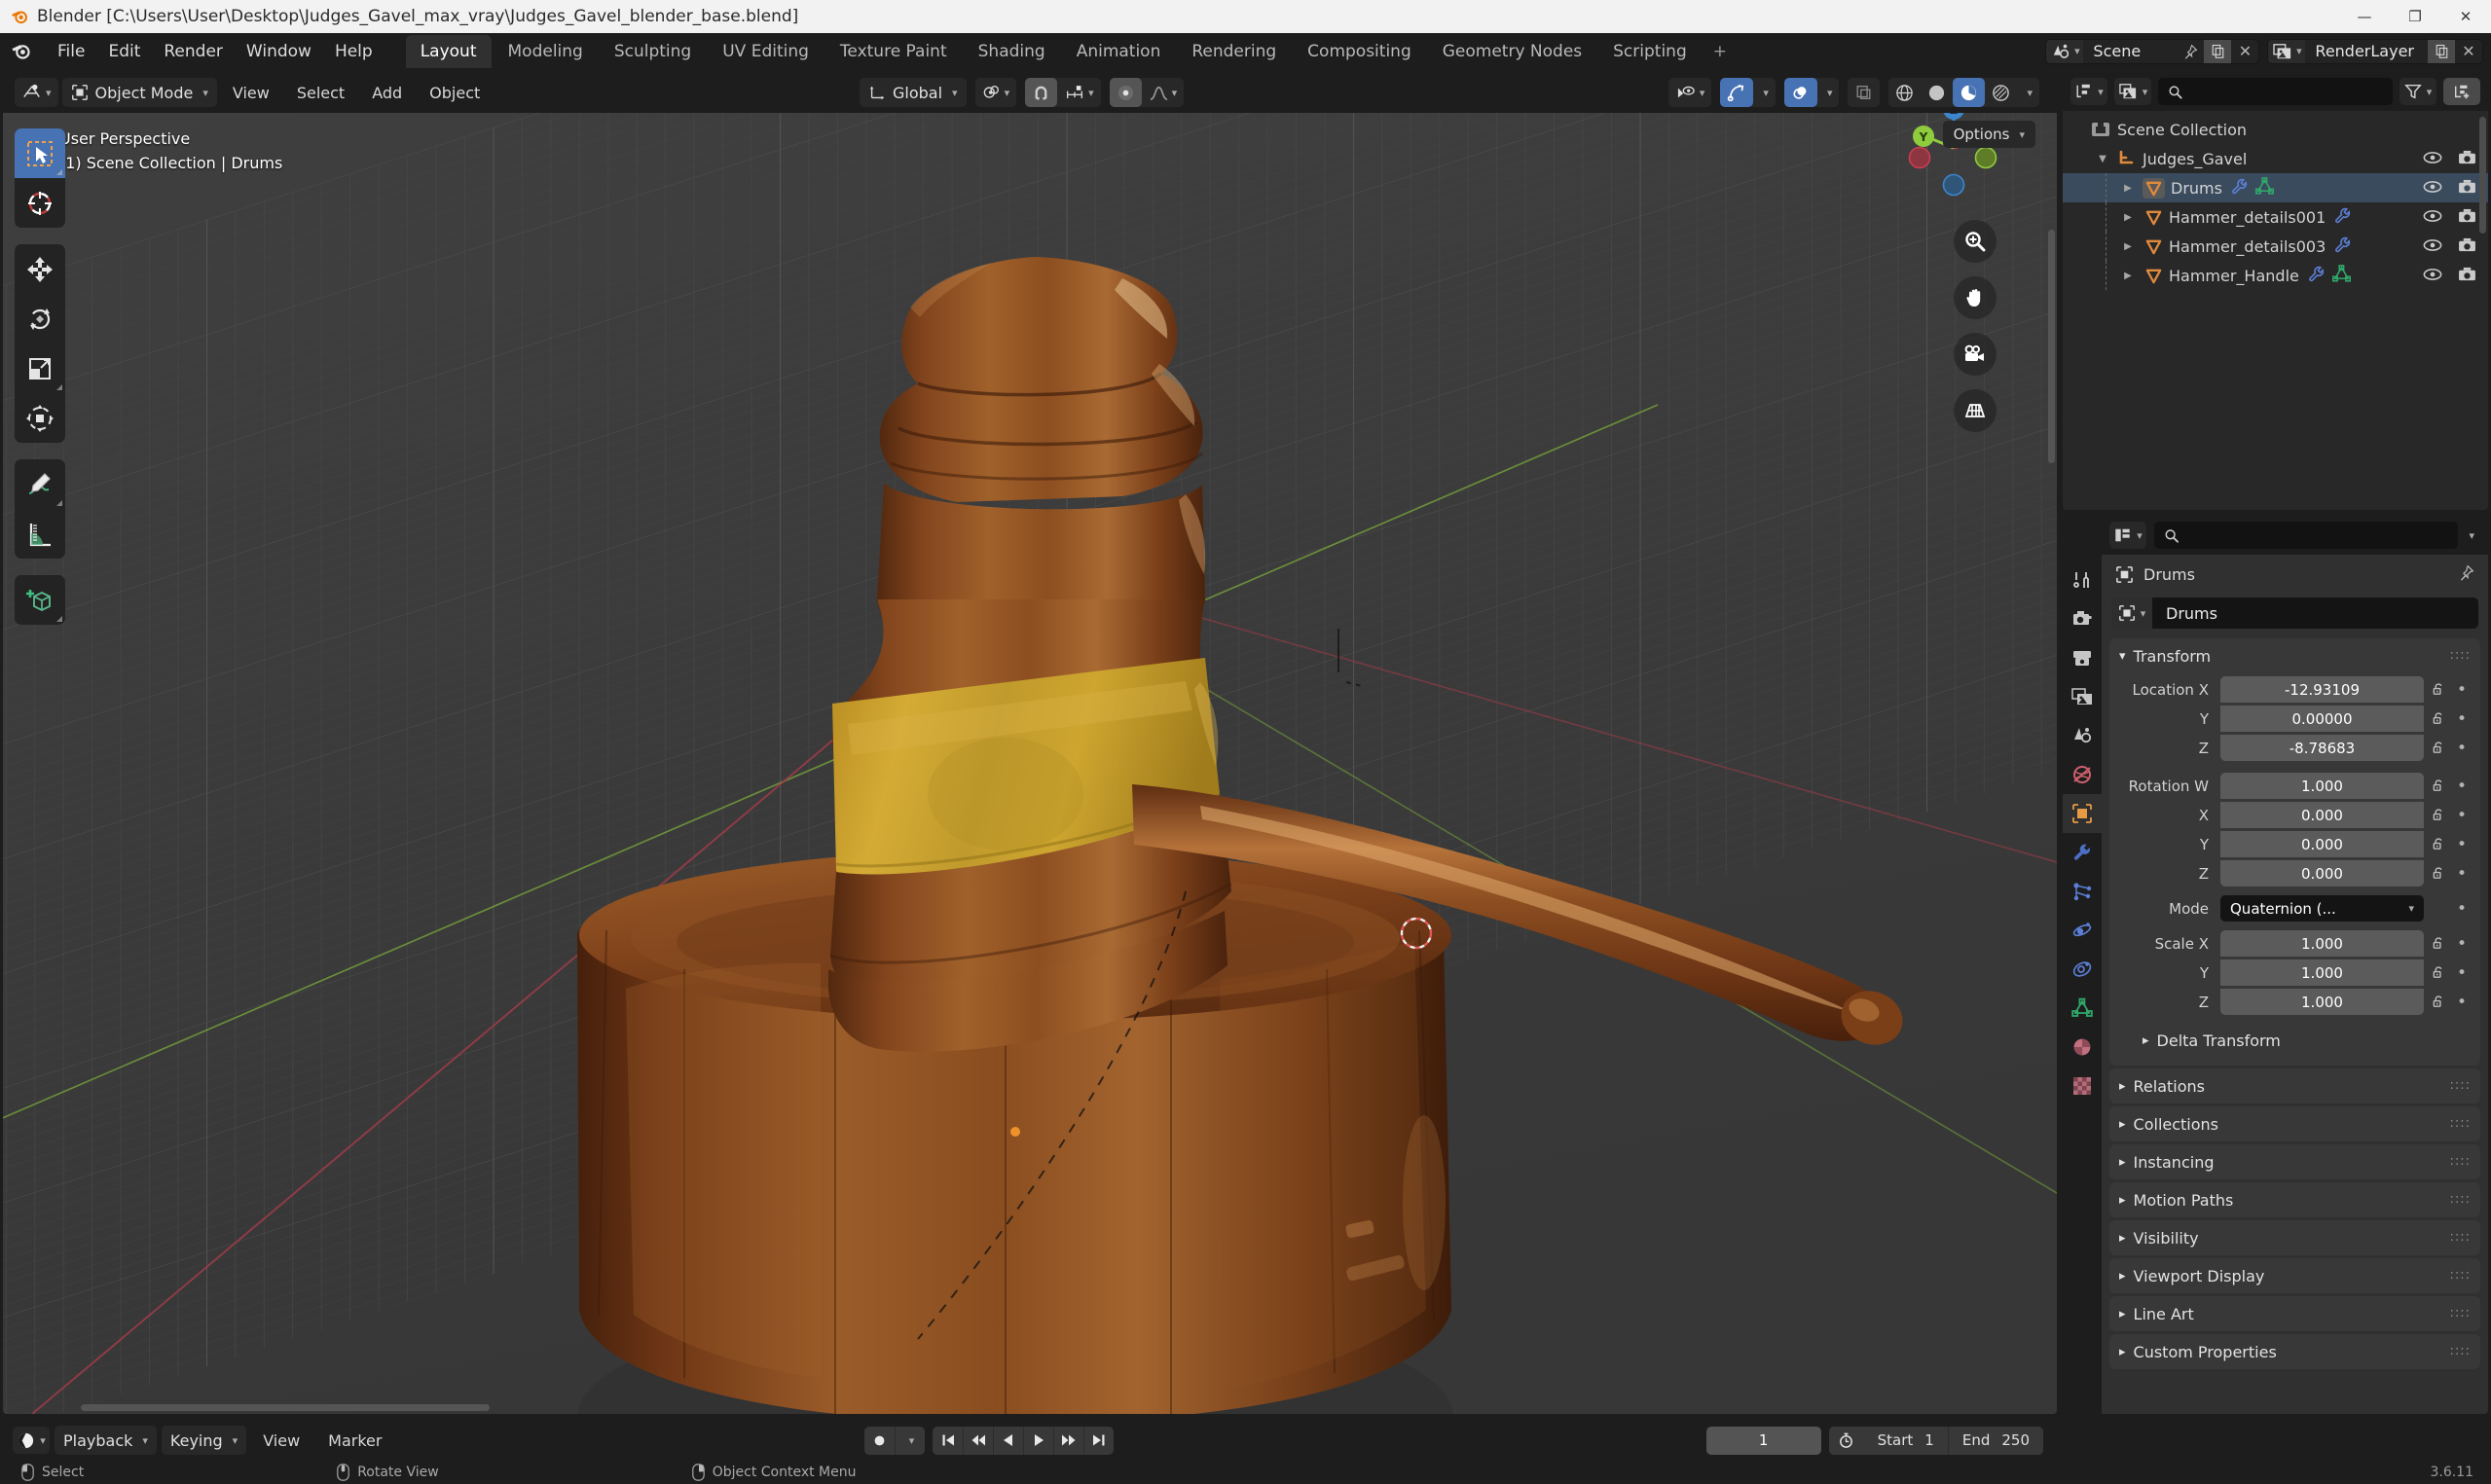 Image resolution: width=2491 pixels, height=1484 pixels. I want to click on motion-paths-panel: ▸ Motion Paths ::::, so click(2294, 1200).